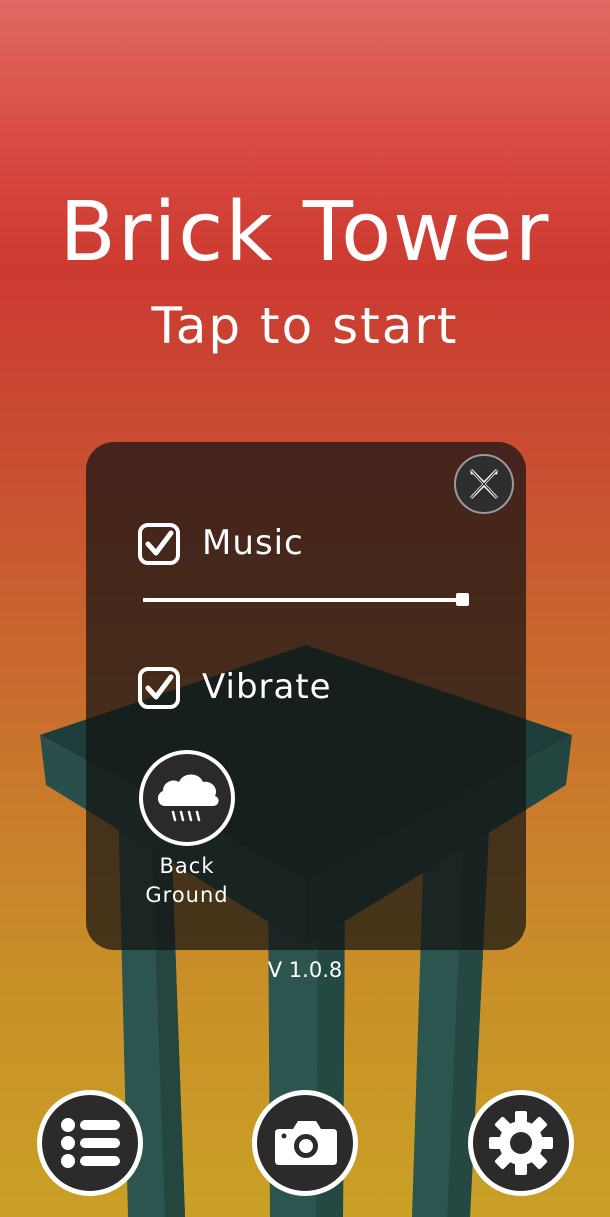  I want to click on list-icon, so click(90, 1143).